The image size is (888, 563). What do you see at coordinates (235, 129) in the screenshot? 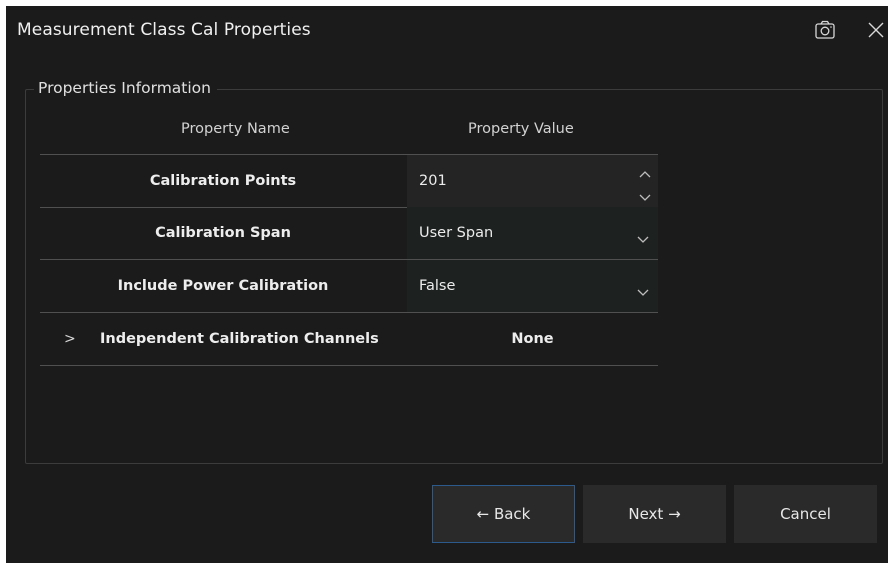
I see `column-header-property-name: Property Name` at bounding box center [235, 129].